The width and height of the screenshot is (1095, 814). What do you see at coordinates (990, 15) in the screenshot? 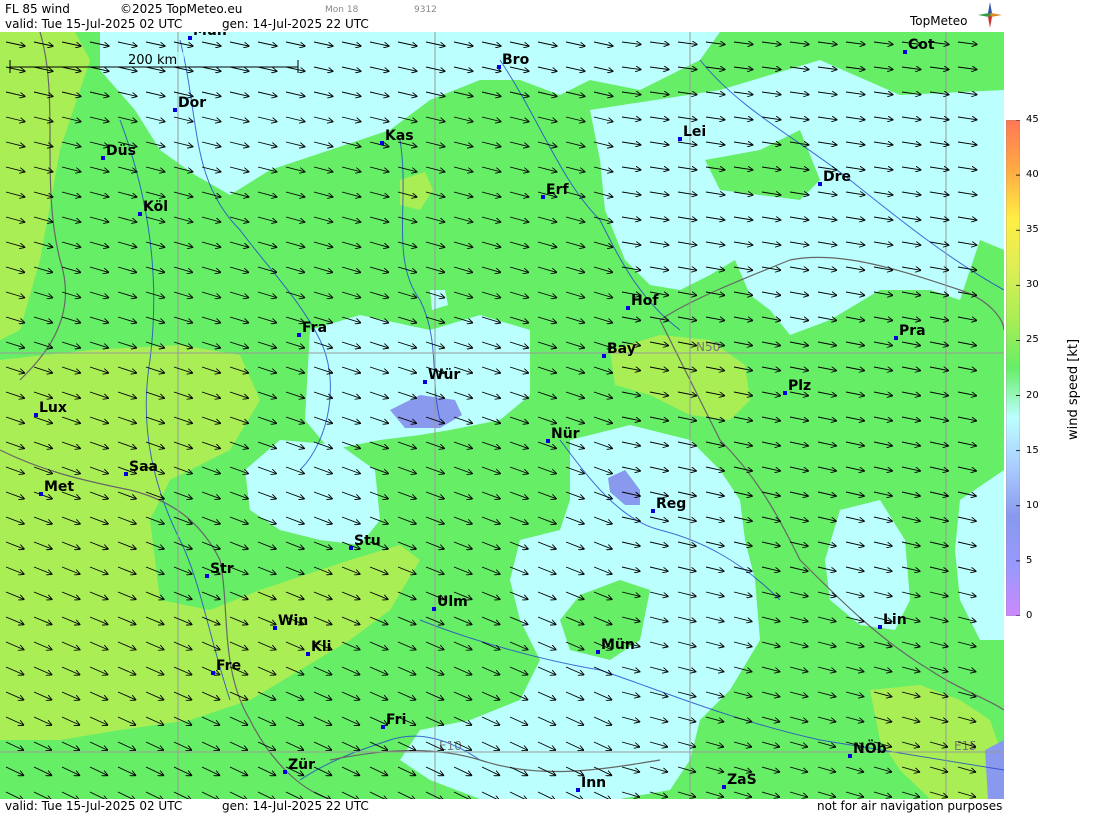
I see `compass-logo-icon` at bounding box center [990, 15].